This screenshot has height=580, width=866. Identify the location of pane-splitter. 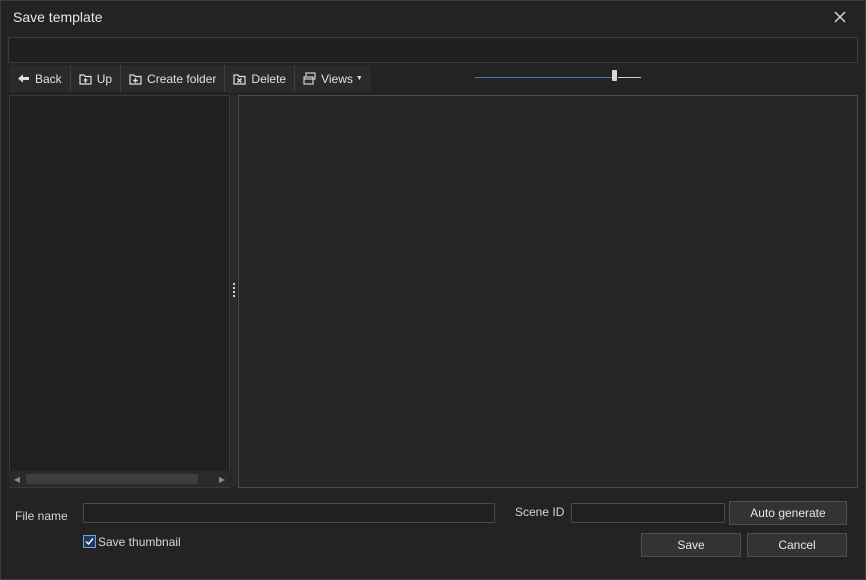
(234, 291).